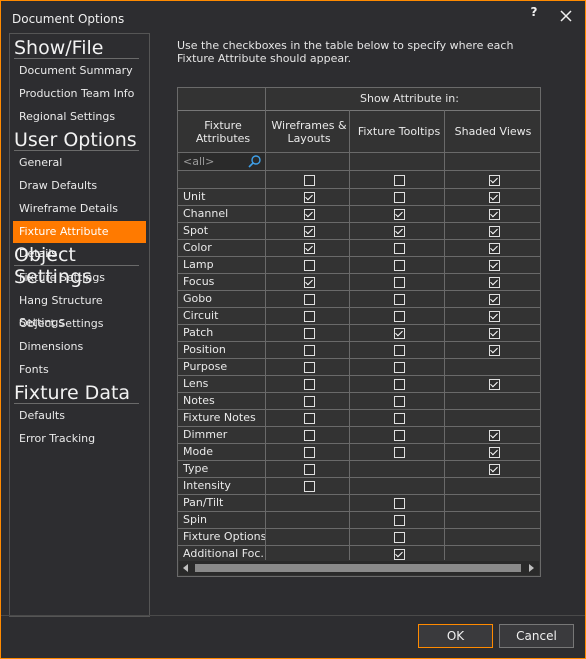  I want to click on sidebar-item-regional-settings: Regional Settings, so click(77, 117).